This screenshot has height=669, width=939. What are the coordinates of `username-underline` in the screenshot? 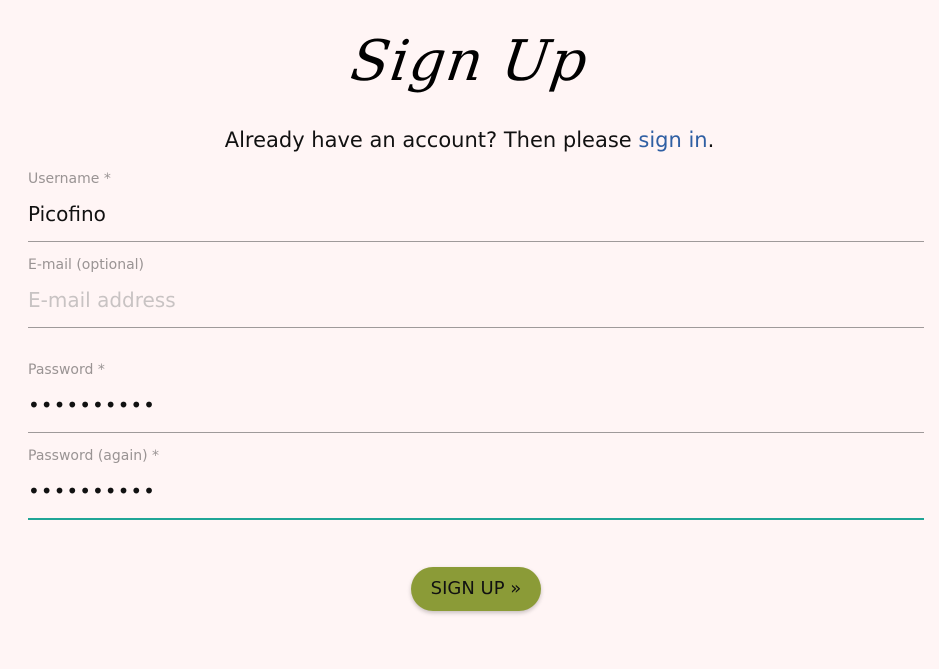 It's located at (476, 241).